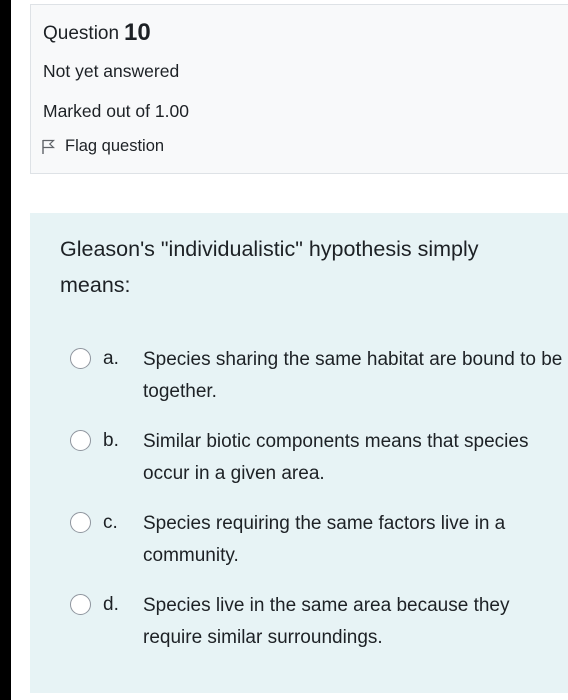  I want to click on option-letter: c., so click(110, 522).